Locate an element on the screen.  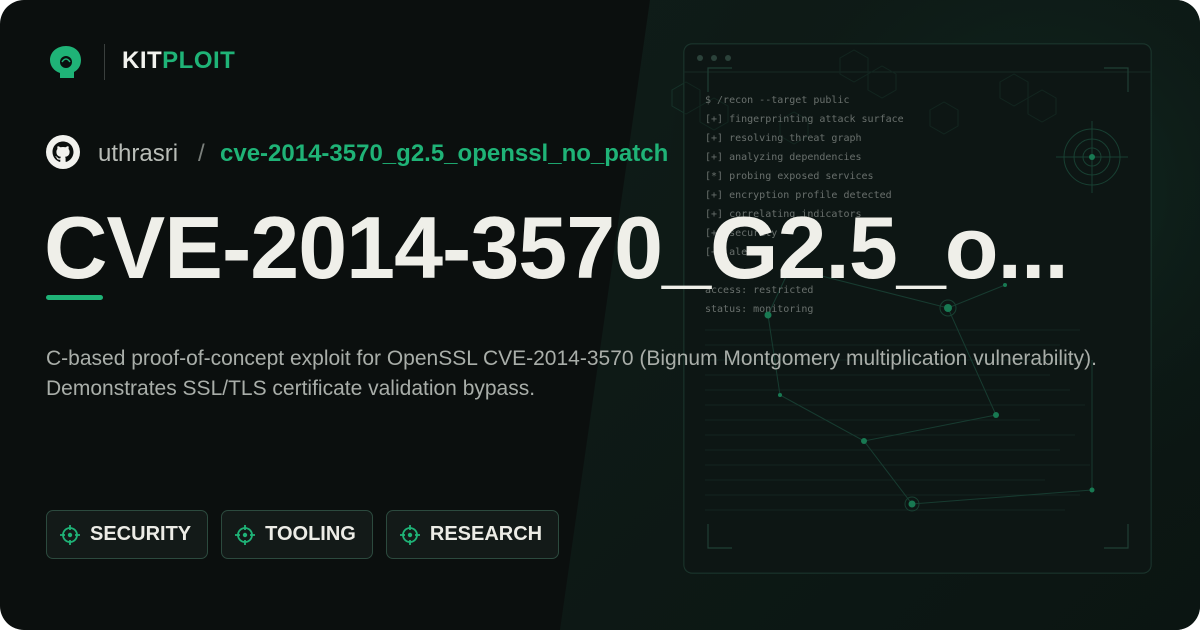
tag-list: SECURITY TOOLING RESEARCH is located at coordinates (303, 534).